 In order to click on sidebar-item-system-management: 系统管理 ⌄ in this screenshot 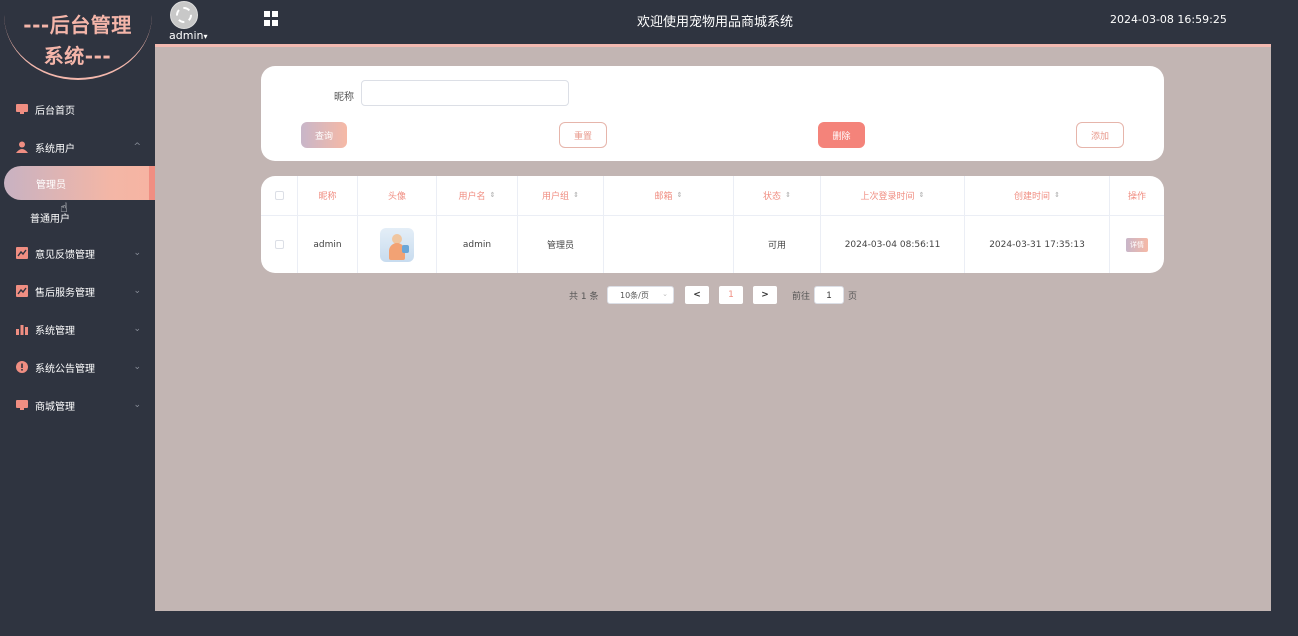, I will do `click(77, 329)`.